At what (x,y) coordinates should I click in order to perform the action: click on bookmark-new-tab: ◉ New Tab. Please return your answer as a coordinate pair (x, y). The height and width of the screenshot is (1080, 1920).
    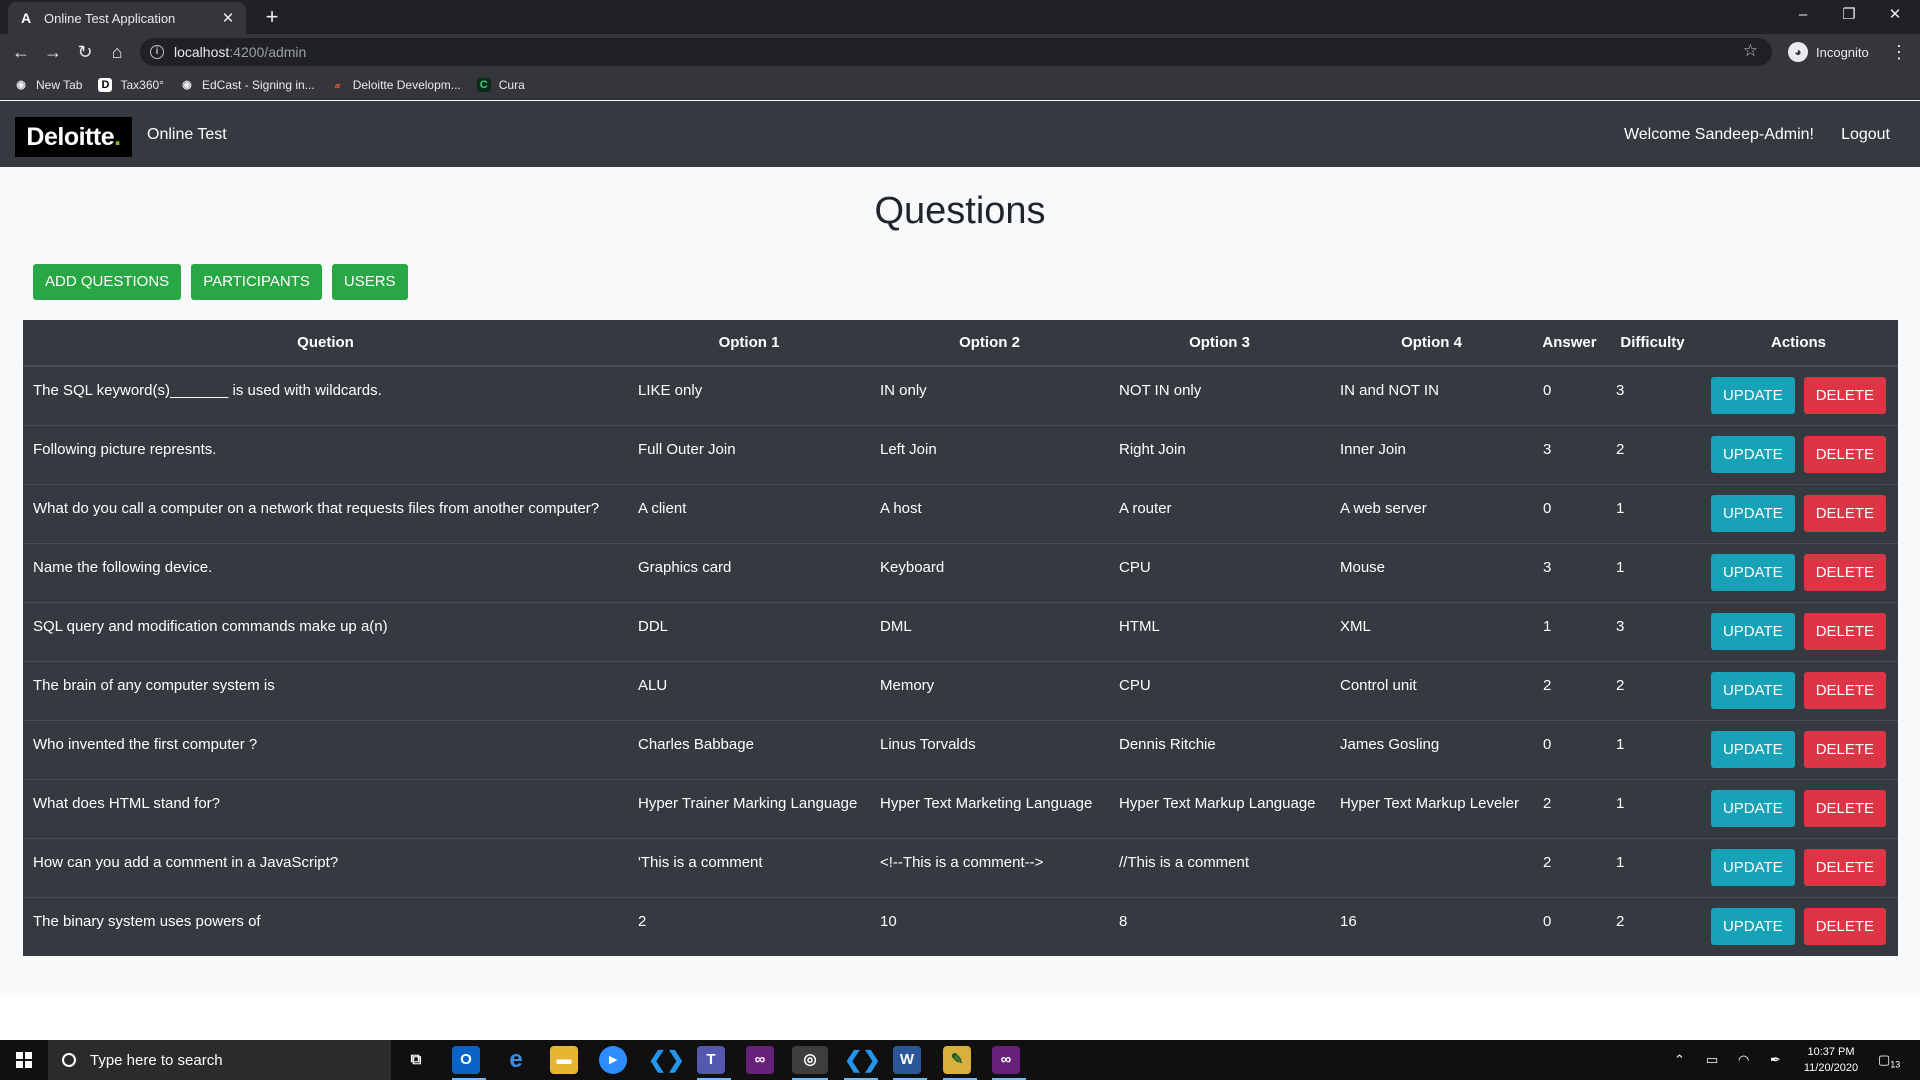
    Looking at the image, I should click on (48, 85).